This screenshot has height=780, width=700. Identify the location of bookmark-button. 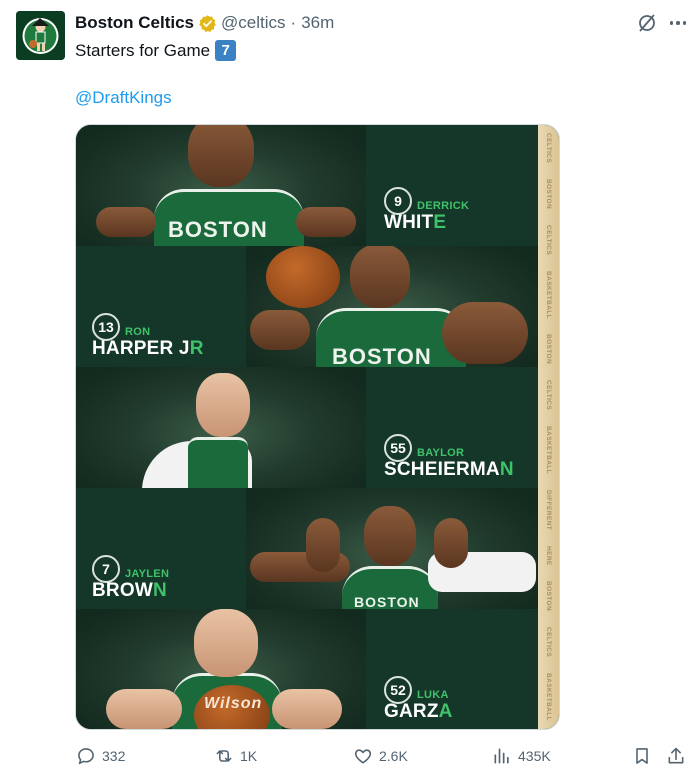
(645, 756).